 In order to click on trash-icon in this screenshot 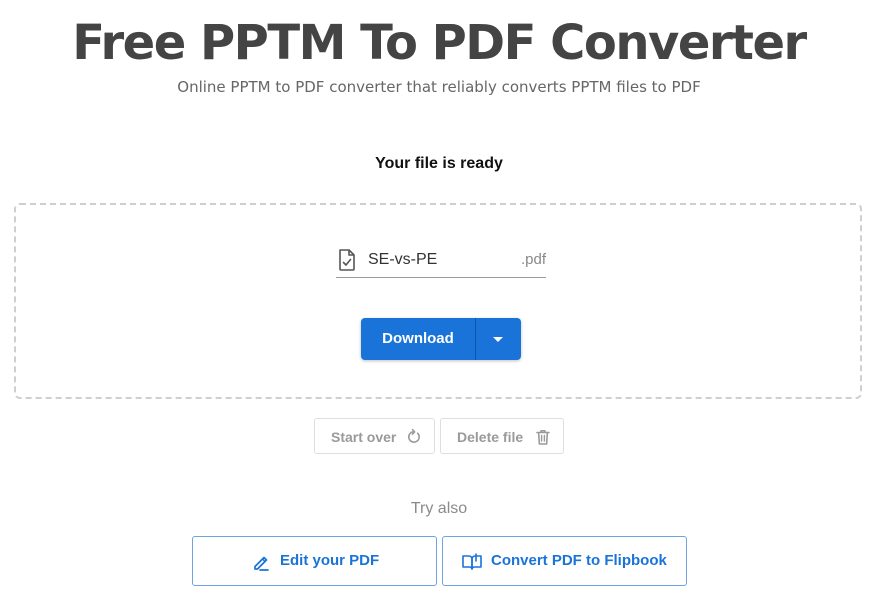, I will do `click(543, 437)`.